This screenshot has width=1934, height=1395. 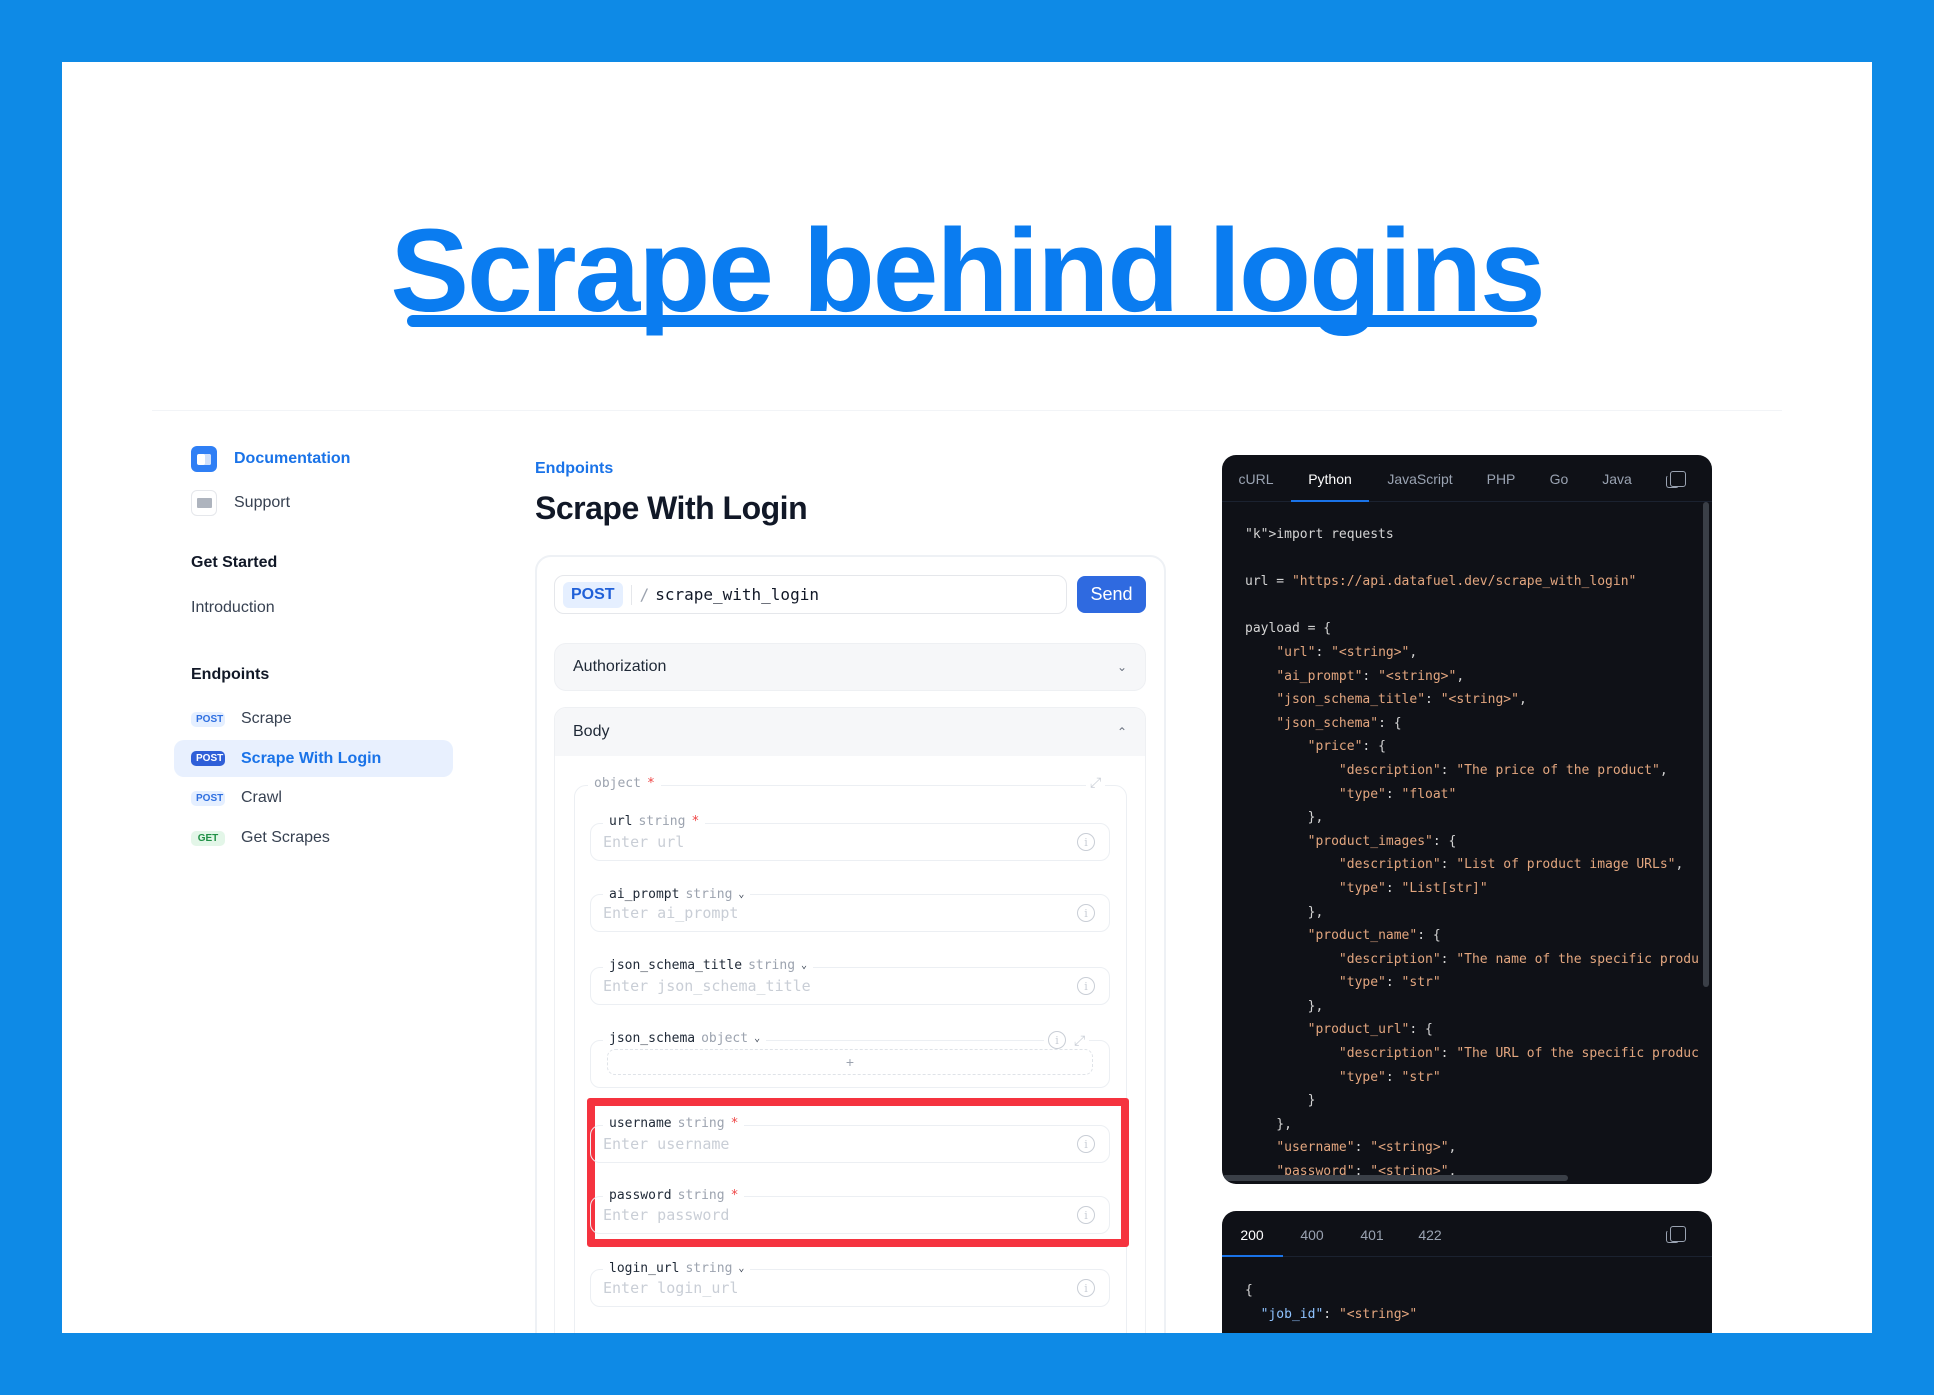 I want to click on book-icon, so click(x=204, y=459).